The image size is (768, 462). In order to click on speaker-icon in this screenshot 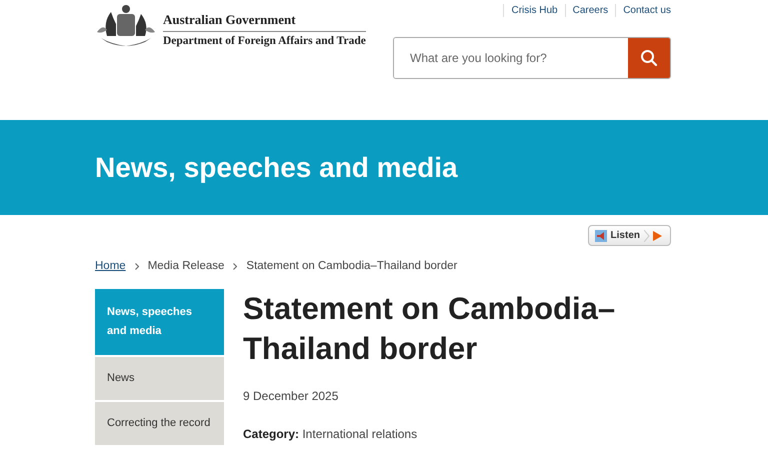, I will do `click(600, 236)`.